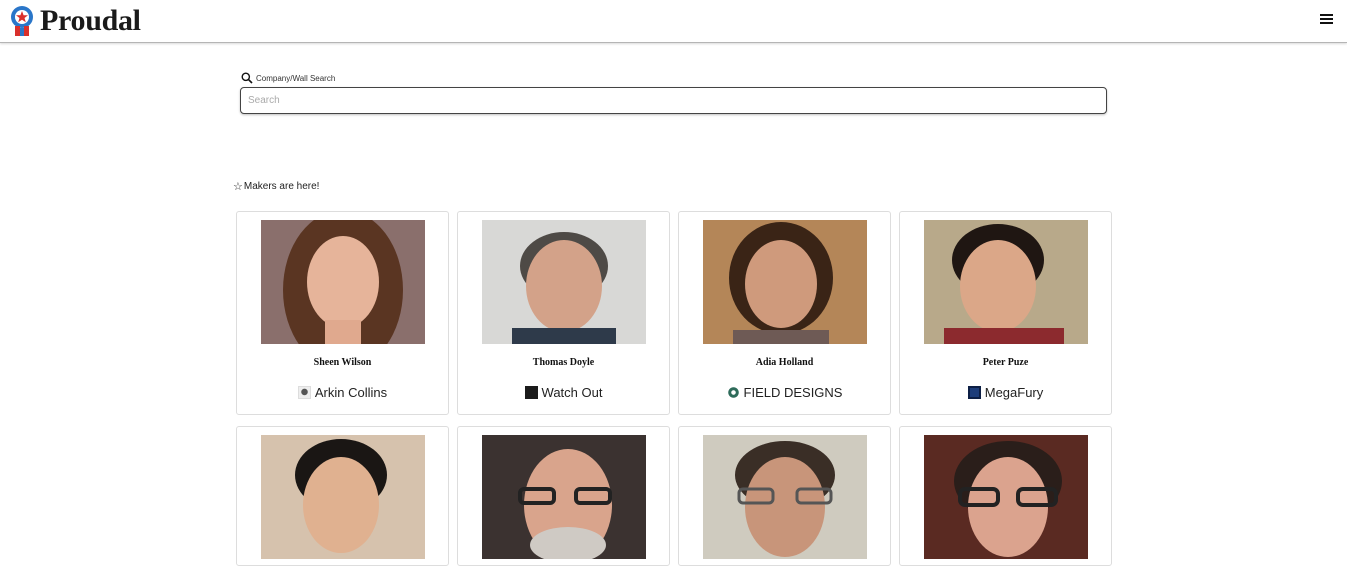 Image resolution: width=1347 pixels, height=566 pixels. Describe the element at coordinates (572, 392) in the screenshot. I see `company-name: Watch Out` at that location.